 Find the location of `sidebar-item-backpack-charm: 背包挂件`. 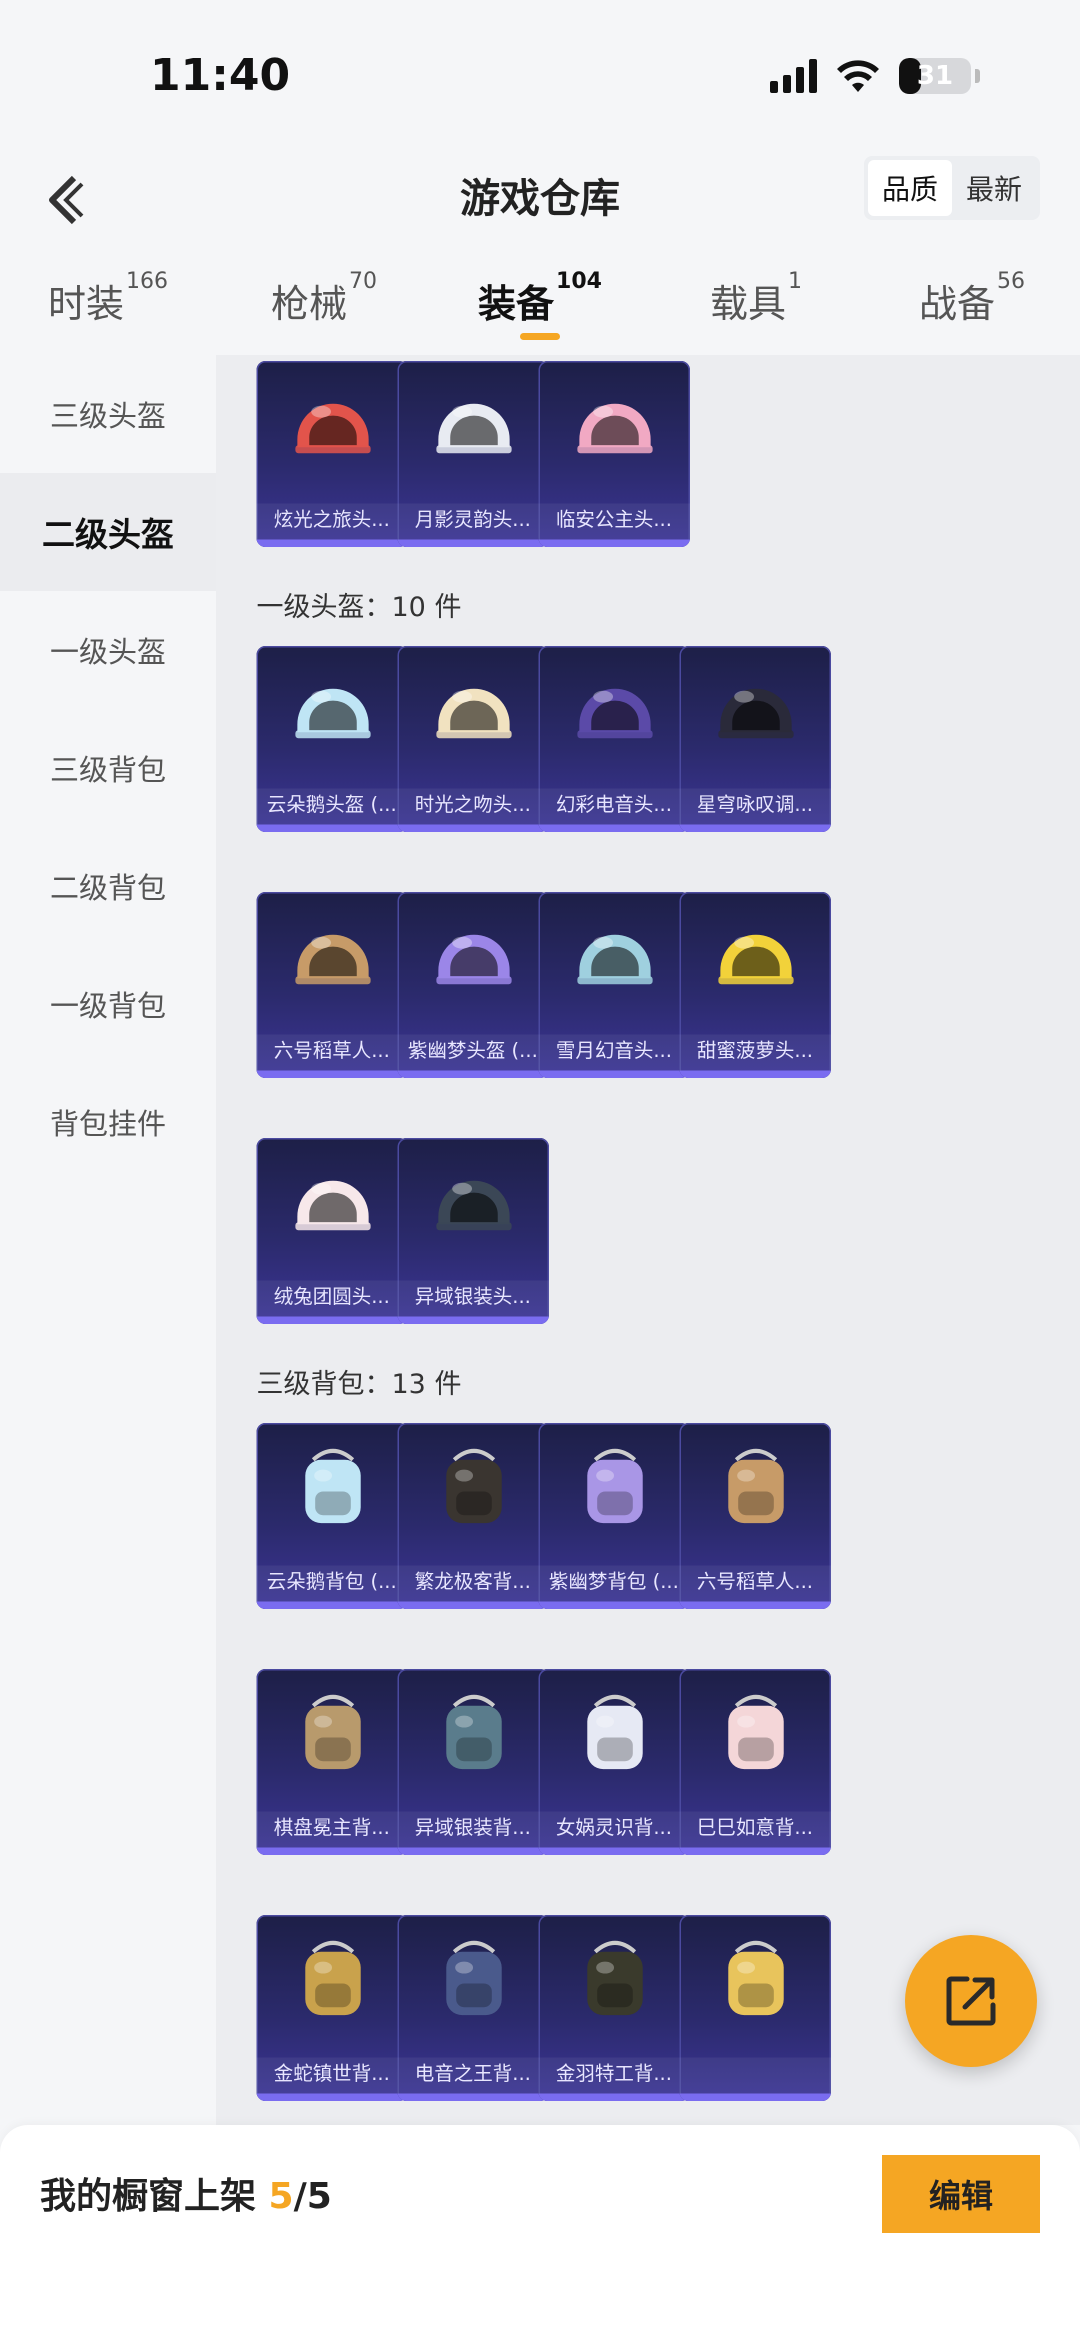

sidebar-item-backpack-charm: 背包挂件 is located at coordinates (108, 1122).